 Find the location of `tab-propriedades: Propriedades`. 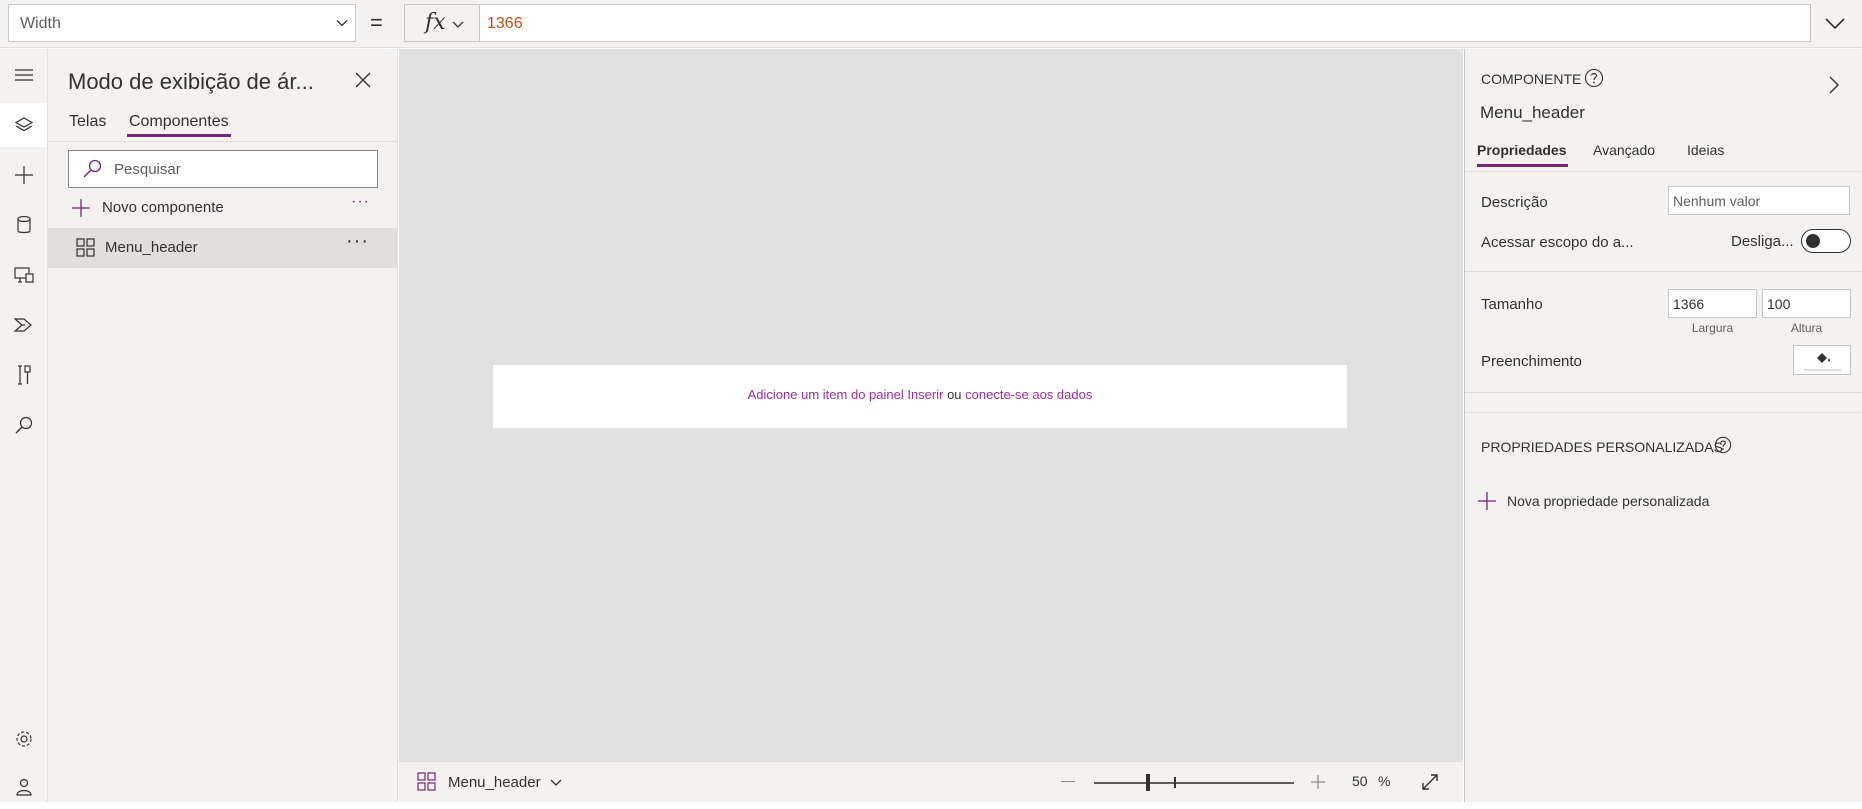

tab-propriedades: Propriedades is located at coordinates (1523, 154).